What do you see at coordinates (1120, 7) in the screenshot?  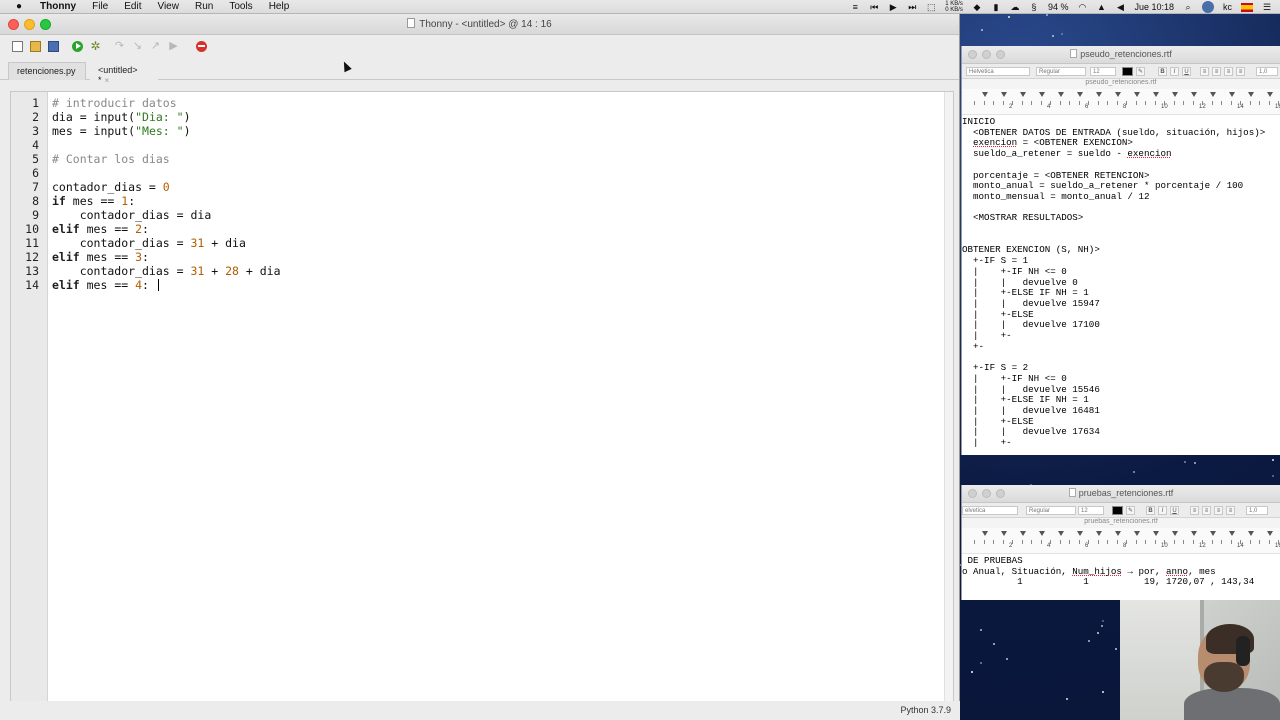 I see `volume-icon: ◀` at bounding box center [1120, 7].